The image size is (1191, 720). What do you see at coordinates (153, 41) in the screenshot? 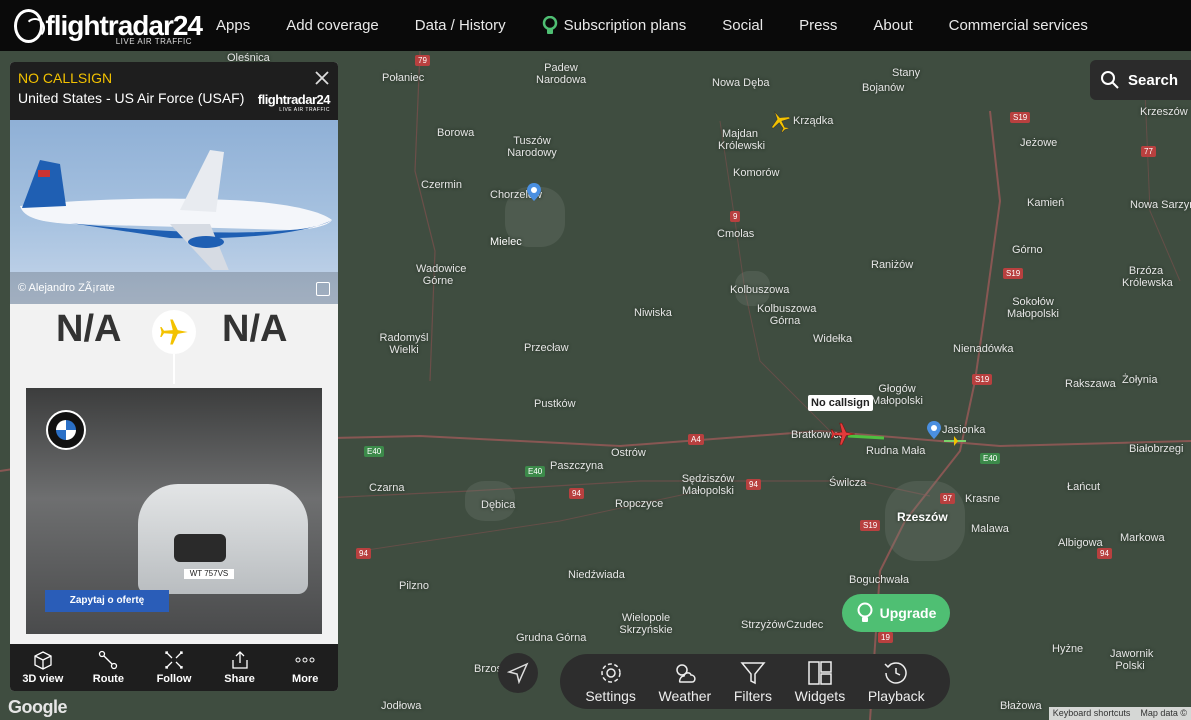
I see `logo-tagline: LIVE AIR TRAFFIC` at bounding box center [153, 41].